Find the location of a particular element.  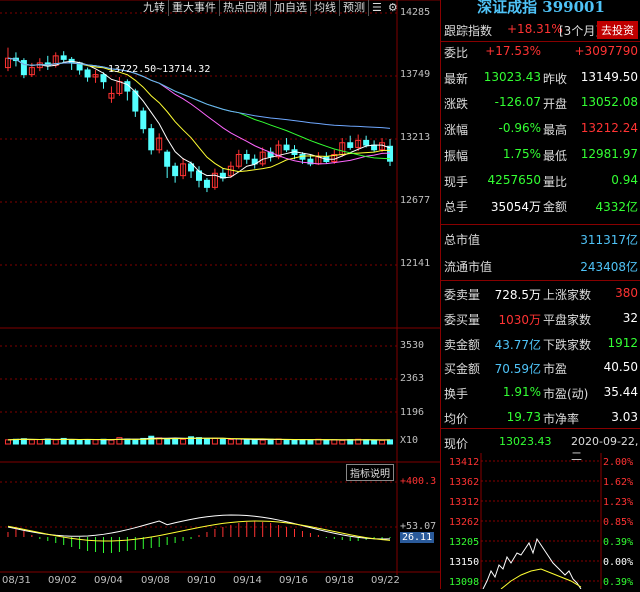

current-price-label: 现价 is located at coordinates (456, 444).